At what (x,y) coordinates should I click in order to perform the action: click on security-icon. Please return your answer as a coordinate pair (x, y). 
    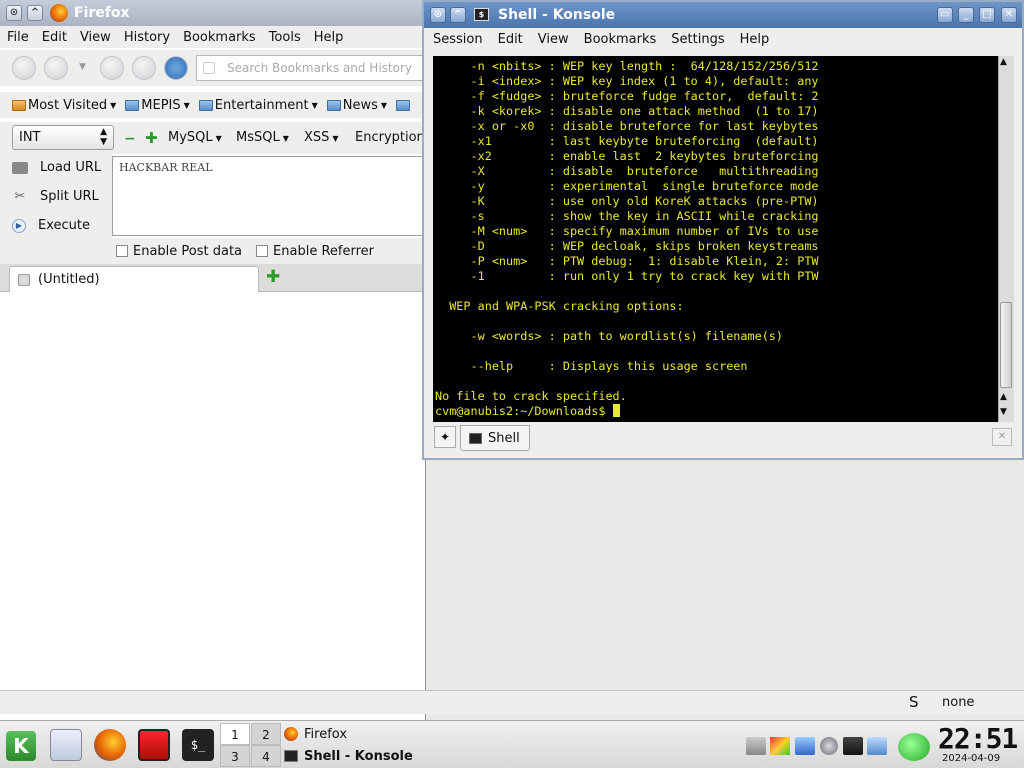
    Looking at the image, I should click on (829, 746).